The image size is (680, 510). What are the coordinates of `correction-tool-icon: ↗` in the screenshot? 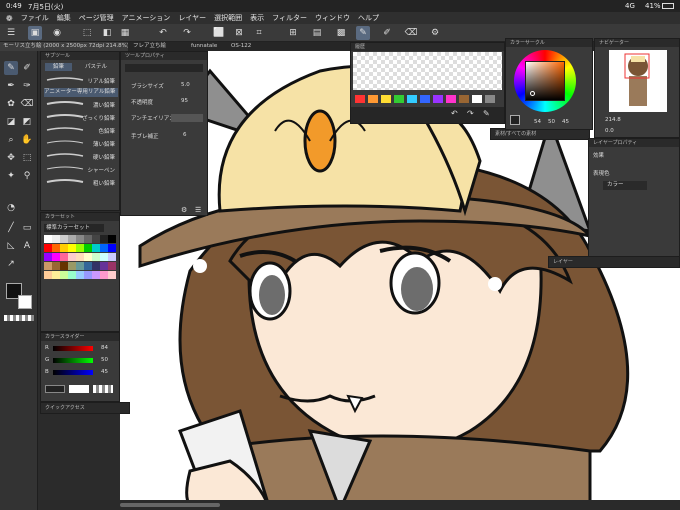 It's located at (11, 264).